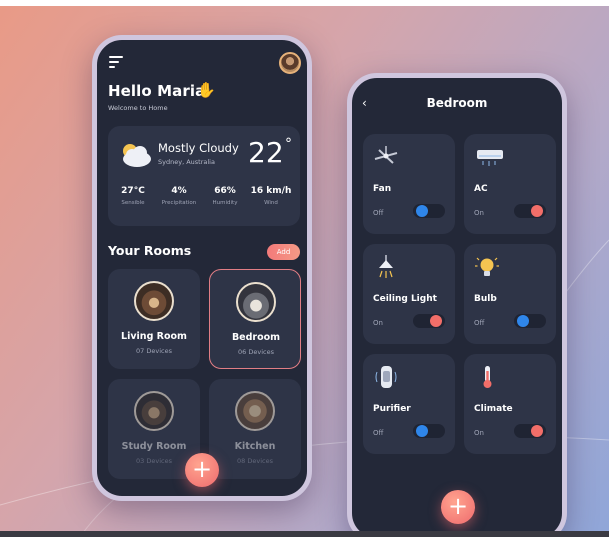  I want to click on room-card-bedroom: Bedroom 06 Devices, so click(255, 319).